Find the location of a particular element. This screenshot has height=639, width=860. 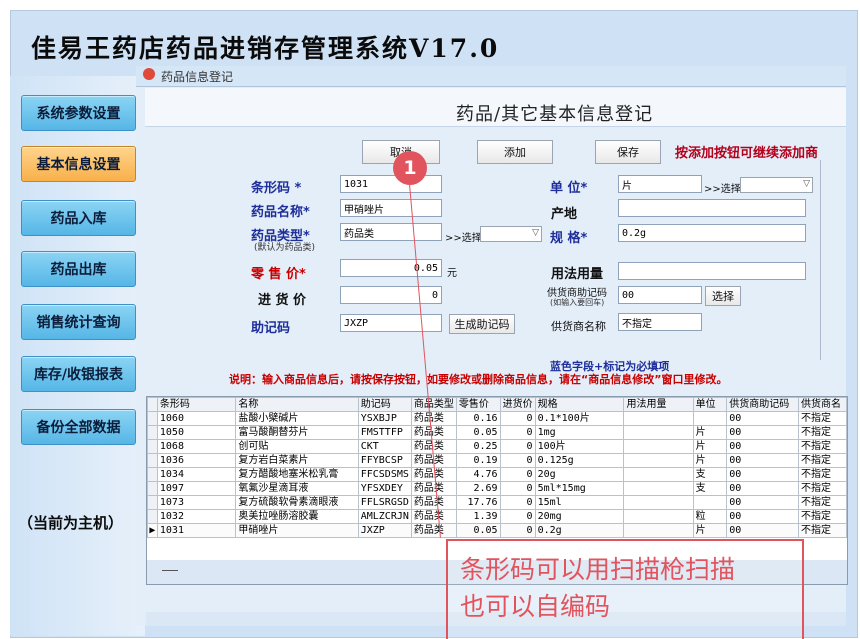

column-header: 名称 is located at coordinates (297, 404).